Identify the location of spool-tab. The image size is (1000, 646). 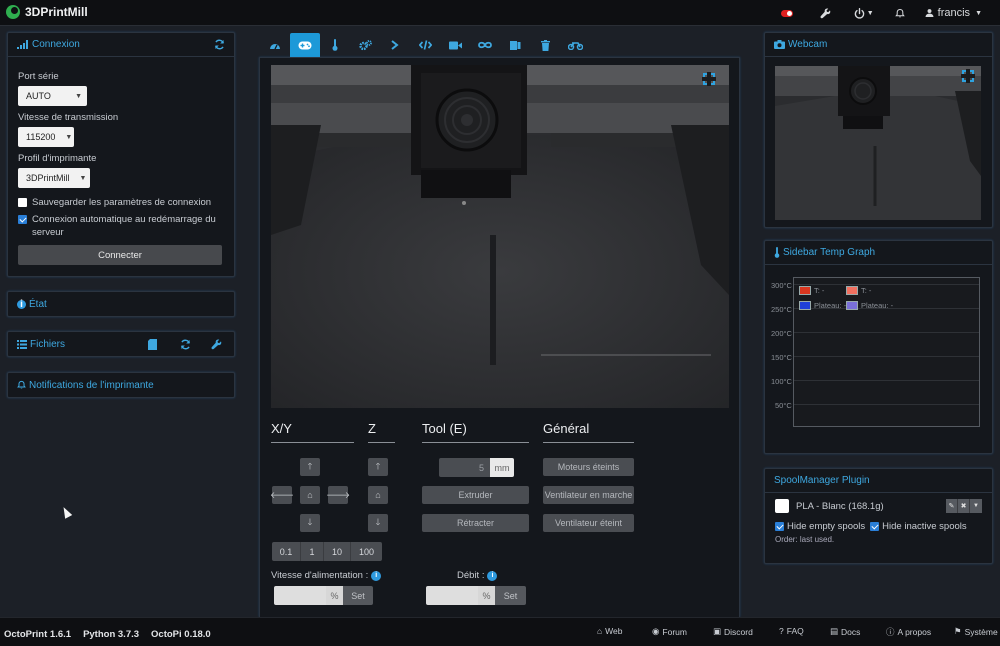
(515, 45).